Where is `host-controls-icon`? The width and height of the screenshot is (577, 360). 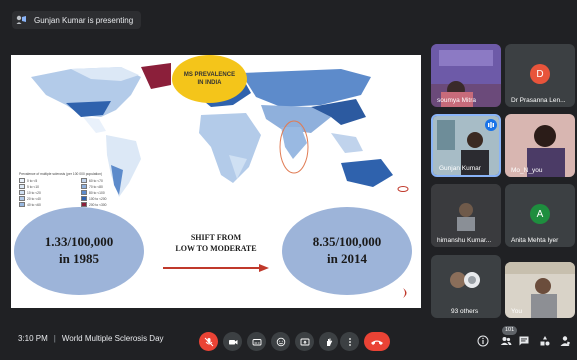
host-controls-icon is located at coordinates (565, 341).